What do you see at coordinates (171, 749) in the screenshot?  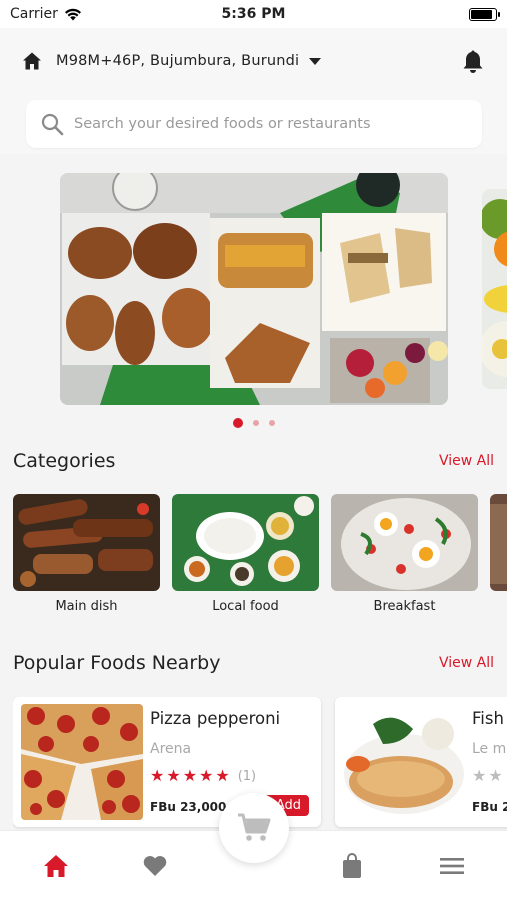 I see `restaurant-name: Arena` at bounding box center [171, 749].